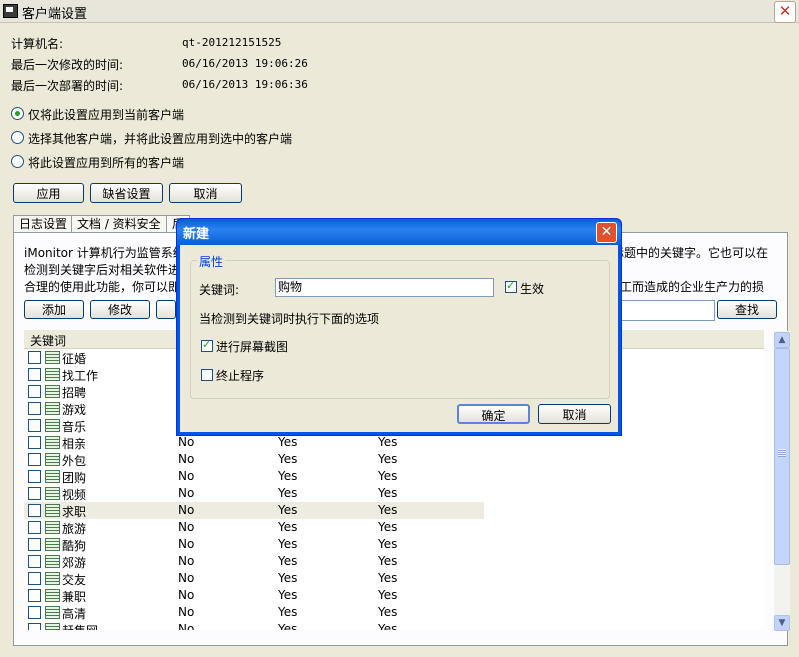  What do you see at coordinates (254, 493) in the screenshot?
I see `table-row: 视频 No Yes Yes` at bounding box center [254, 493].